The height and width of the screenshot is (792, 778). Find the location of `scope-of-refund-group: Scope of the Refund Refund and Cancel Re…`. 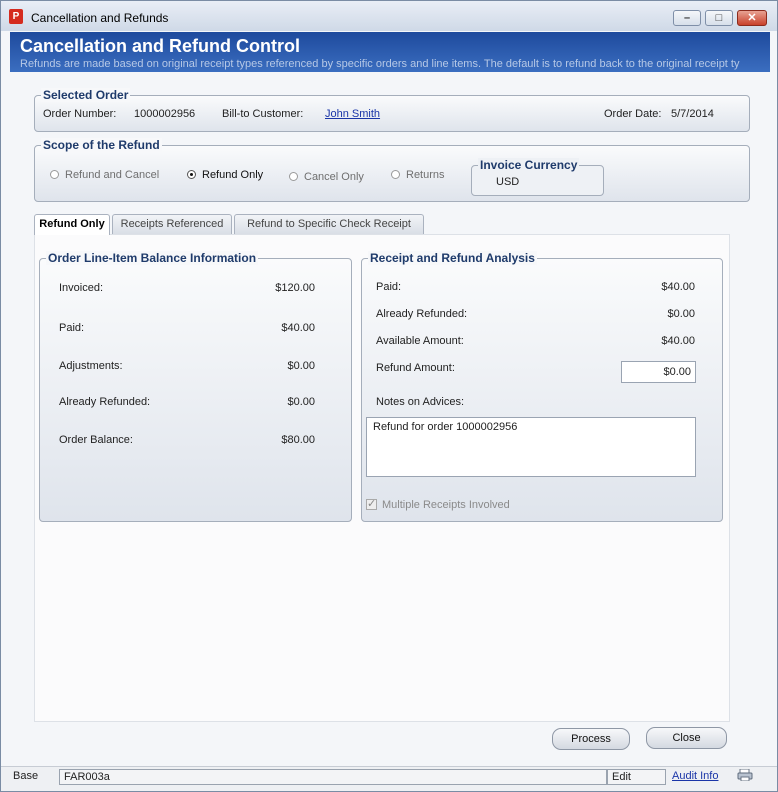

scope-of-refund-group: Scope of the Refund Refund and Cancel Re… is located at coordinates (392, 170).